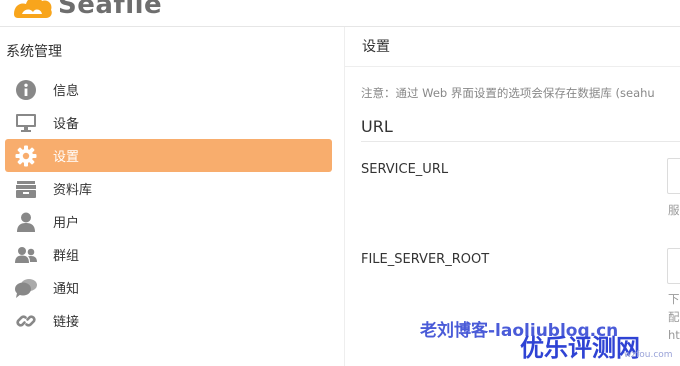  I want to click on seafile-logo: Seafile, so click(86, 11).